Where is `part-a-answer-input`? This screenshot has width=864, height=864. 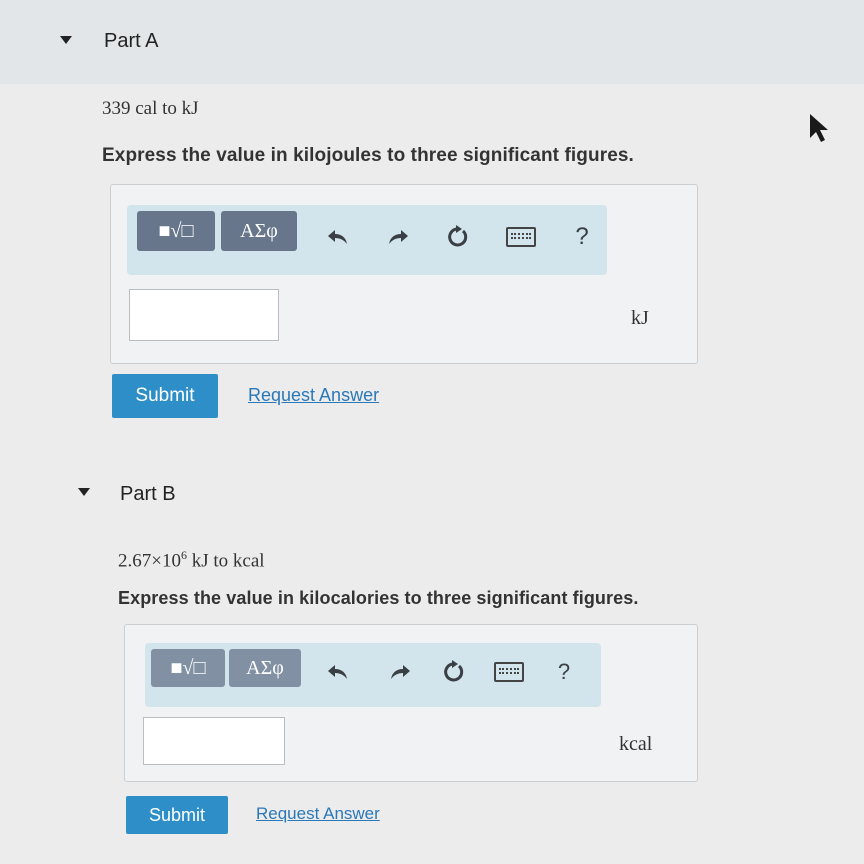
part-a-answer-input is located at coordinates (204, 315).